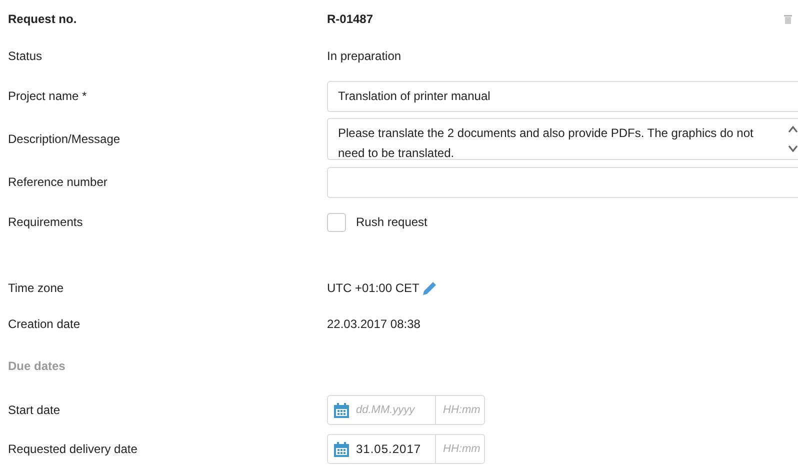 The width and height of the screenshot is (798, 468). Describe the element at coordinates (65, 139) in the screenshot. I see `field-label: Description/Message` at that location.